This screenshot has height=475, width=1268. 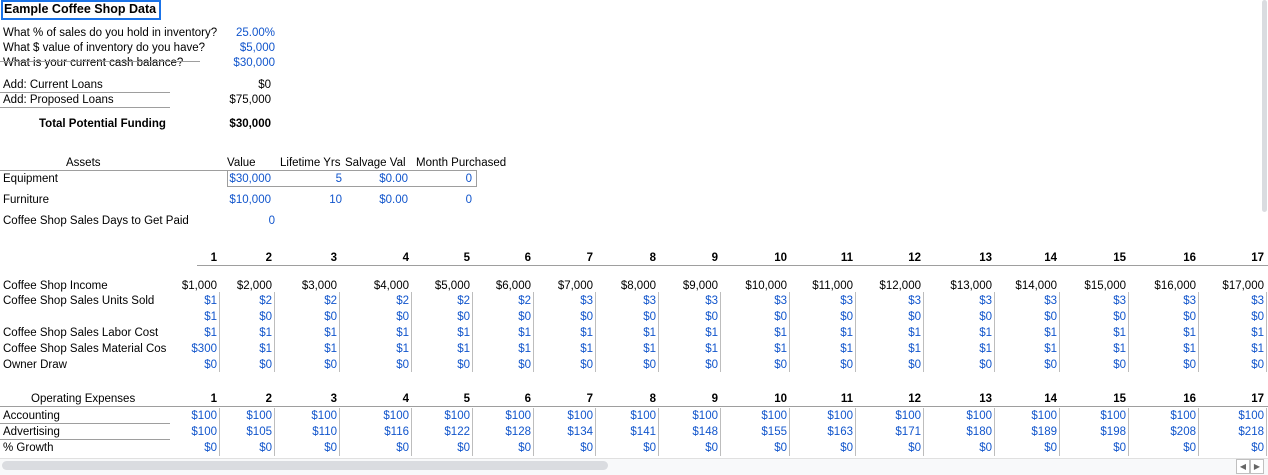 What do you see at coordinates (1243, 466) in the screenshot?
I see `scroll-left-icon: ◀` at bounding box center [1243, 466].